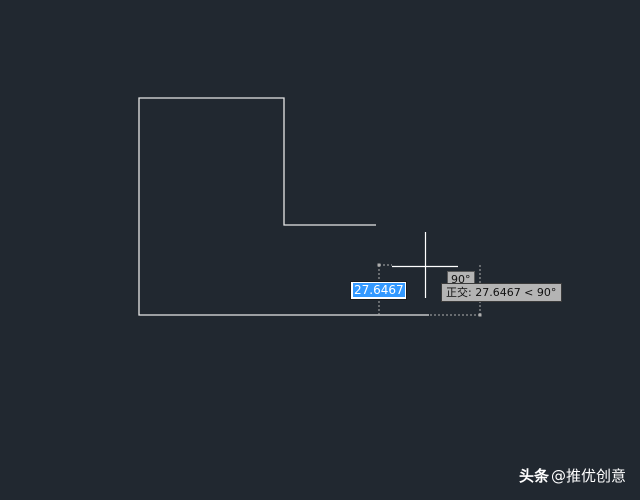  What do you see at coordinates (379, 265) in the screenshot?
I see `tracking-marker-top-left` at bounding box center [379, 265].